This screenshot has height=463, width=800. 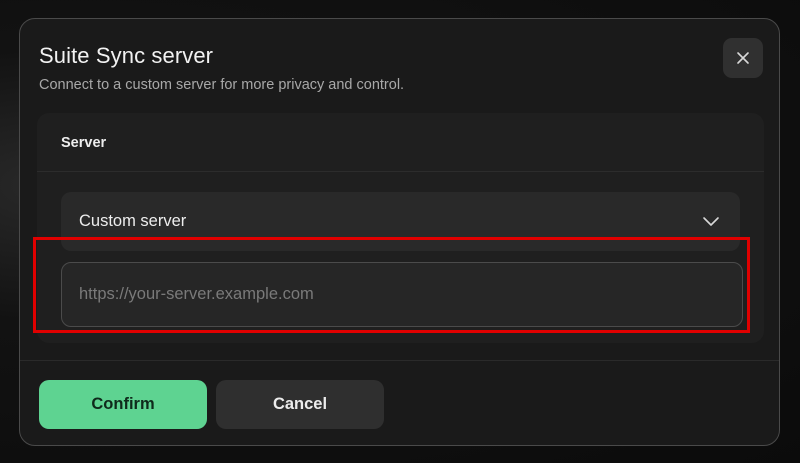 What do you see at coordinates (300, 404) in the screenshot?
I see `cancel-button: Cancel` at bounding box center [300, 404].